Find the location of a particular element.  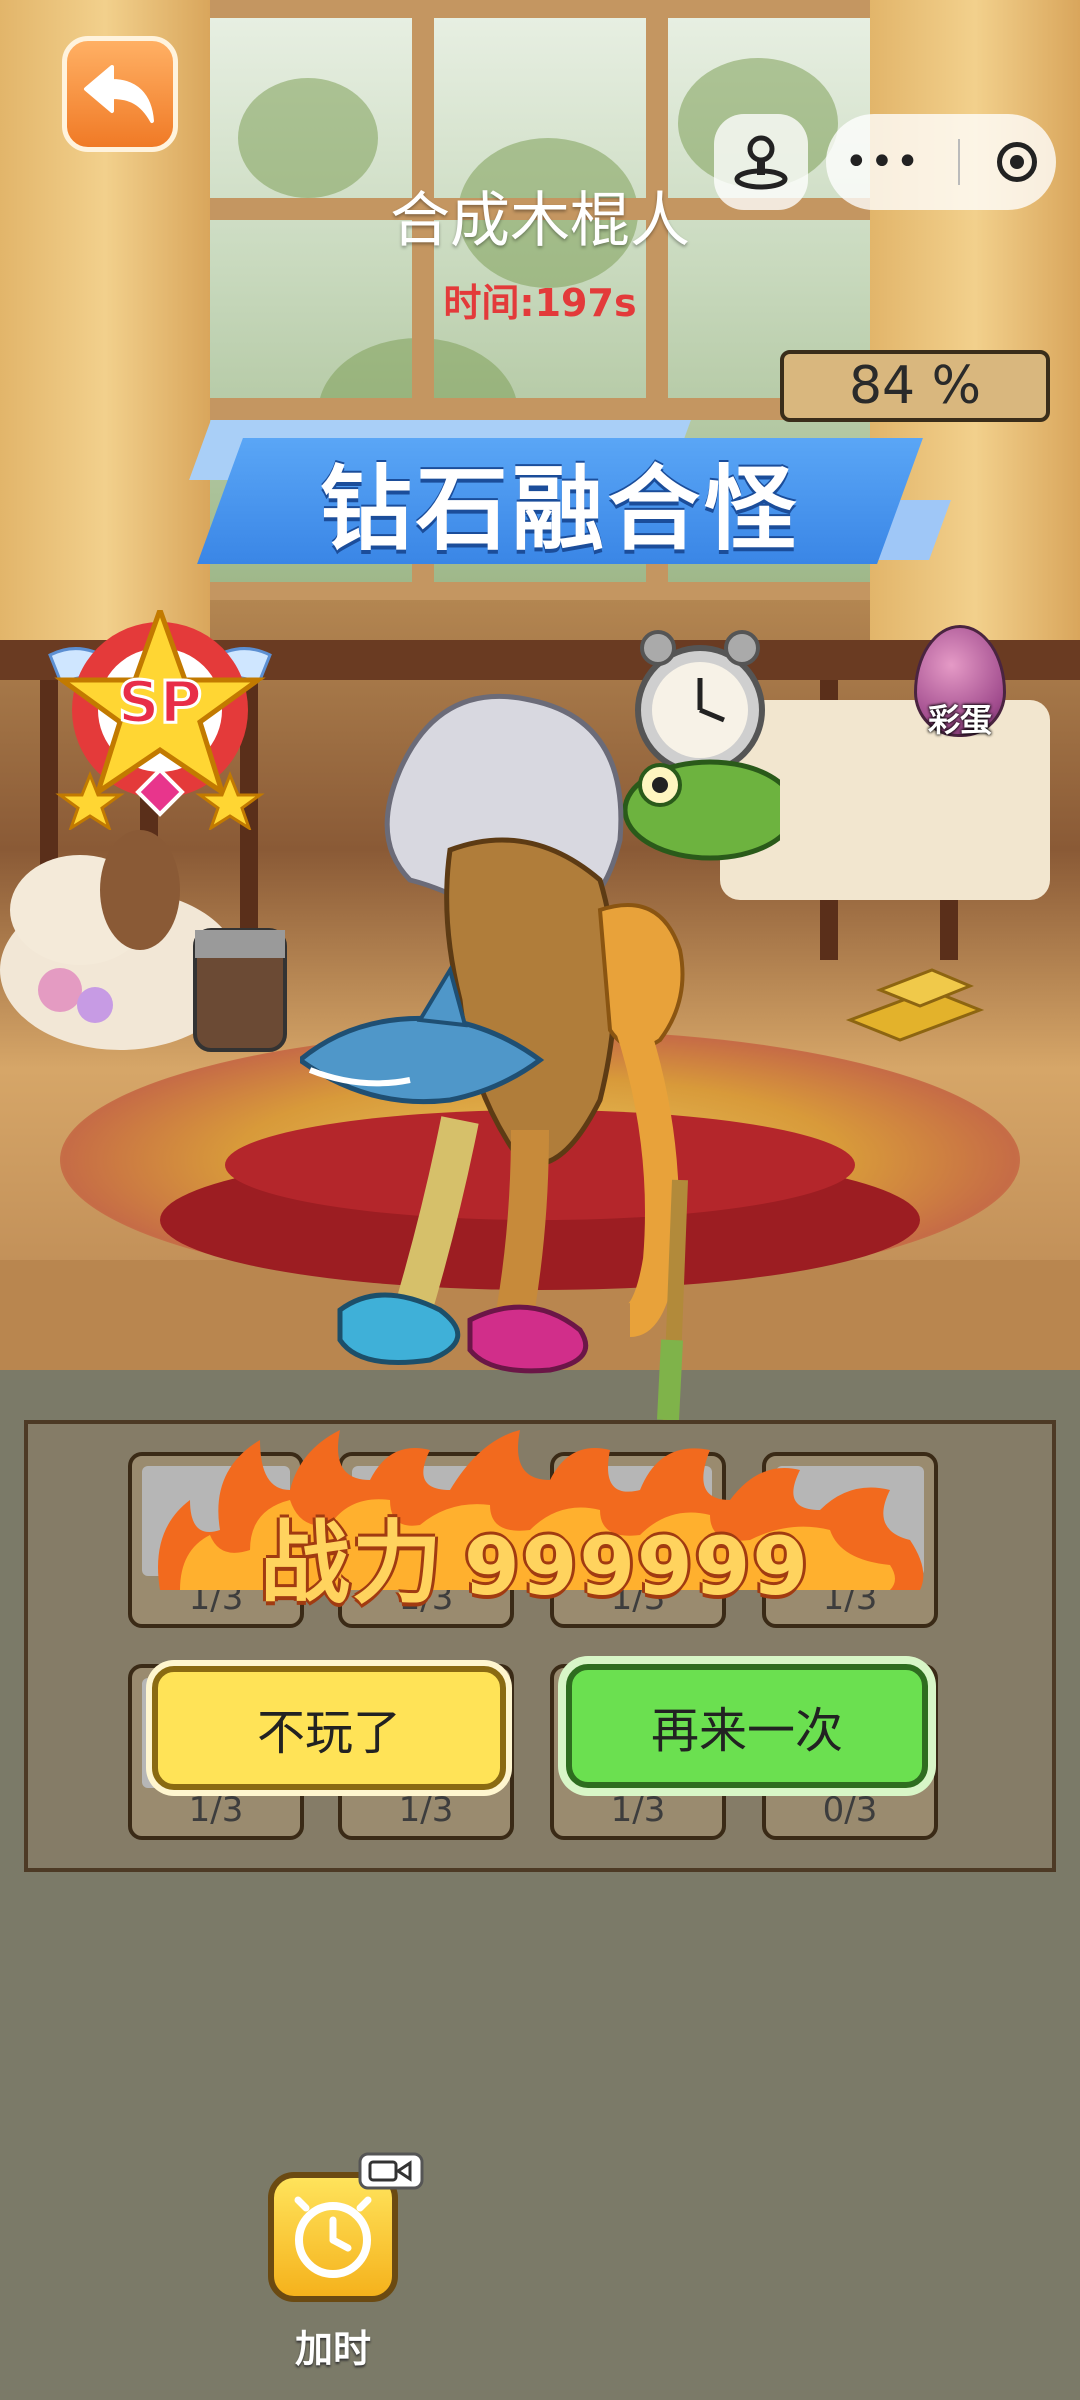

back-button is located at coordinates (120, 94).